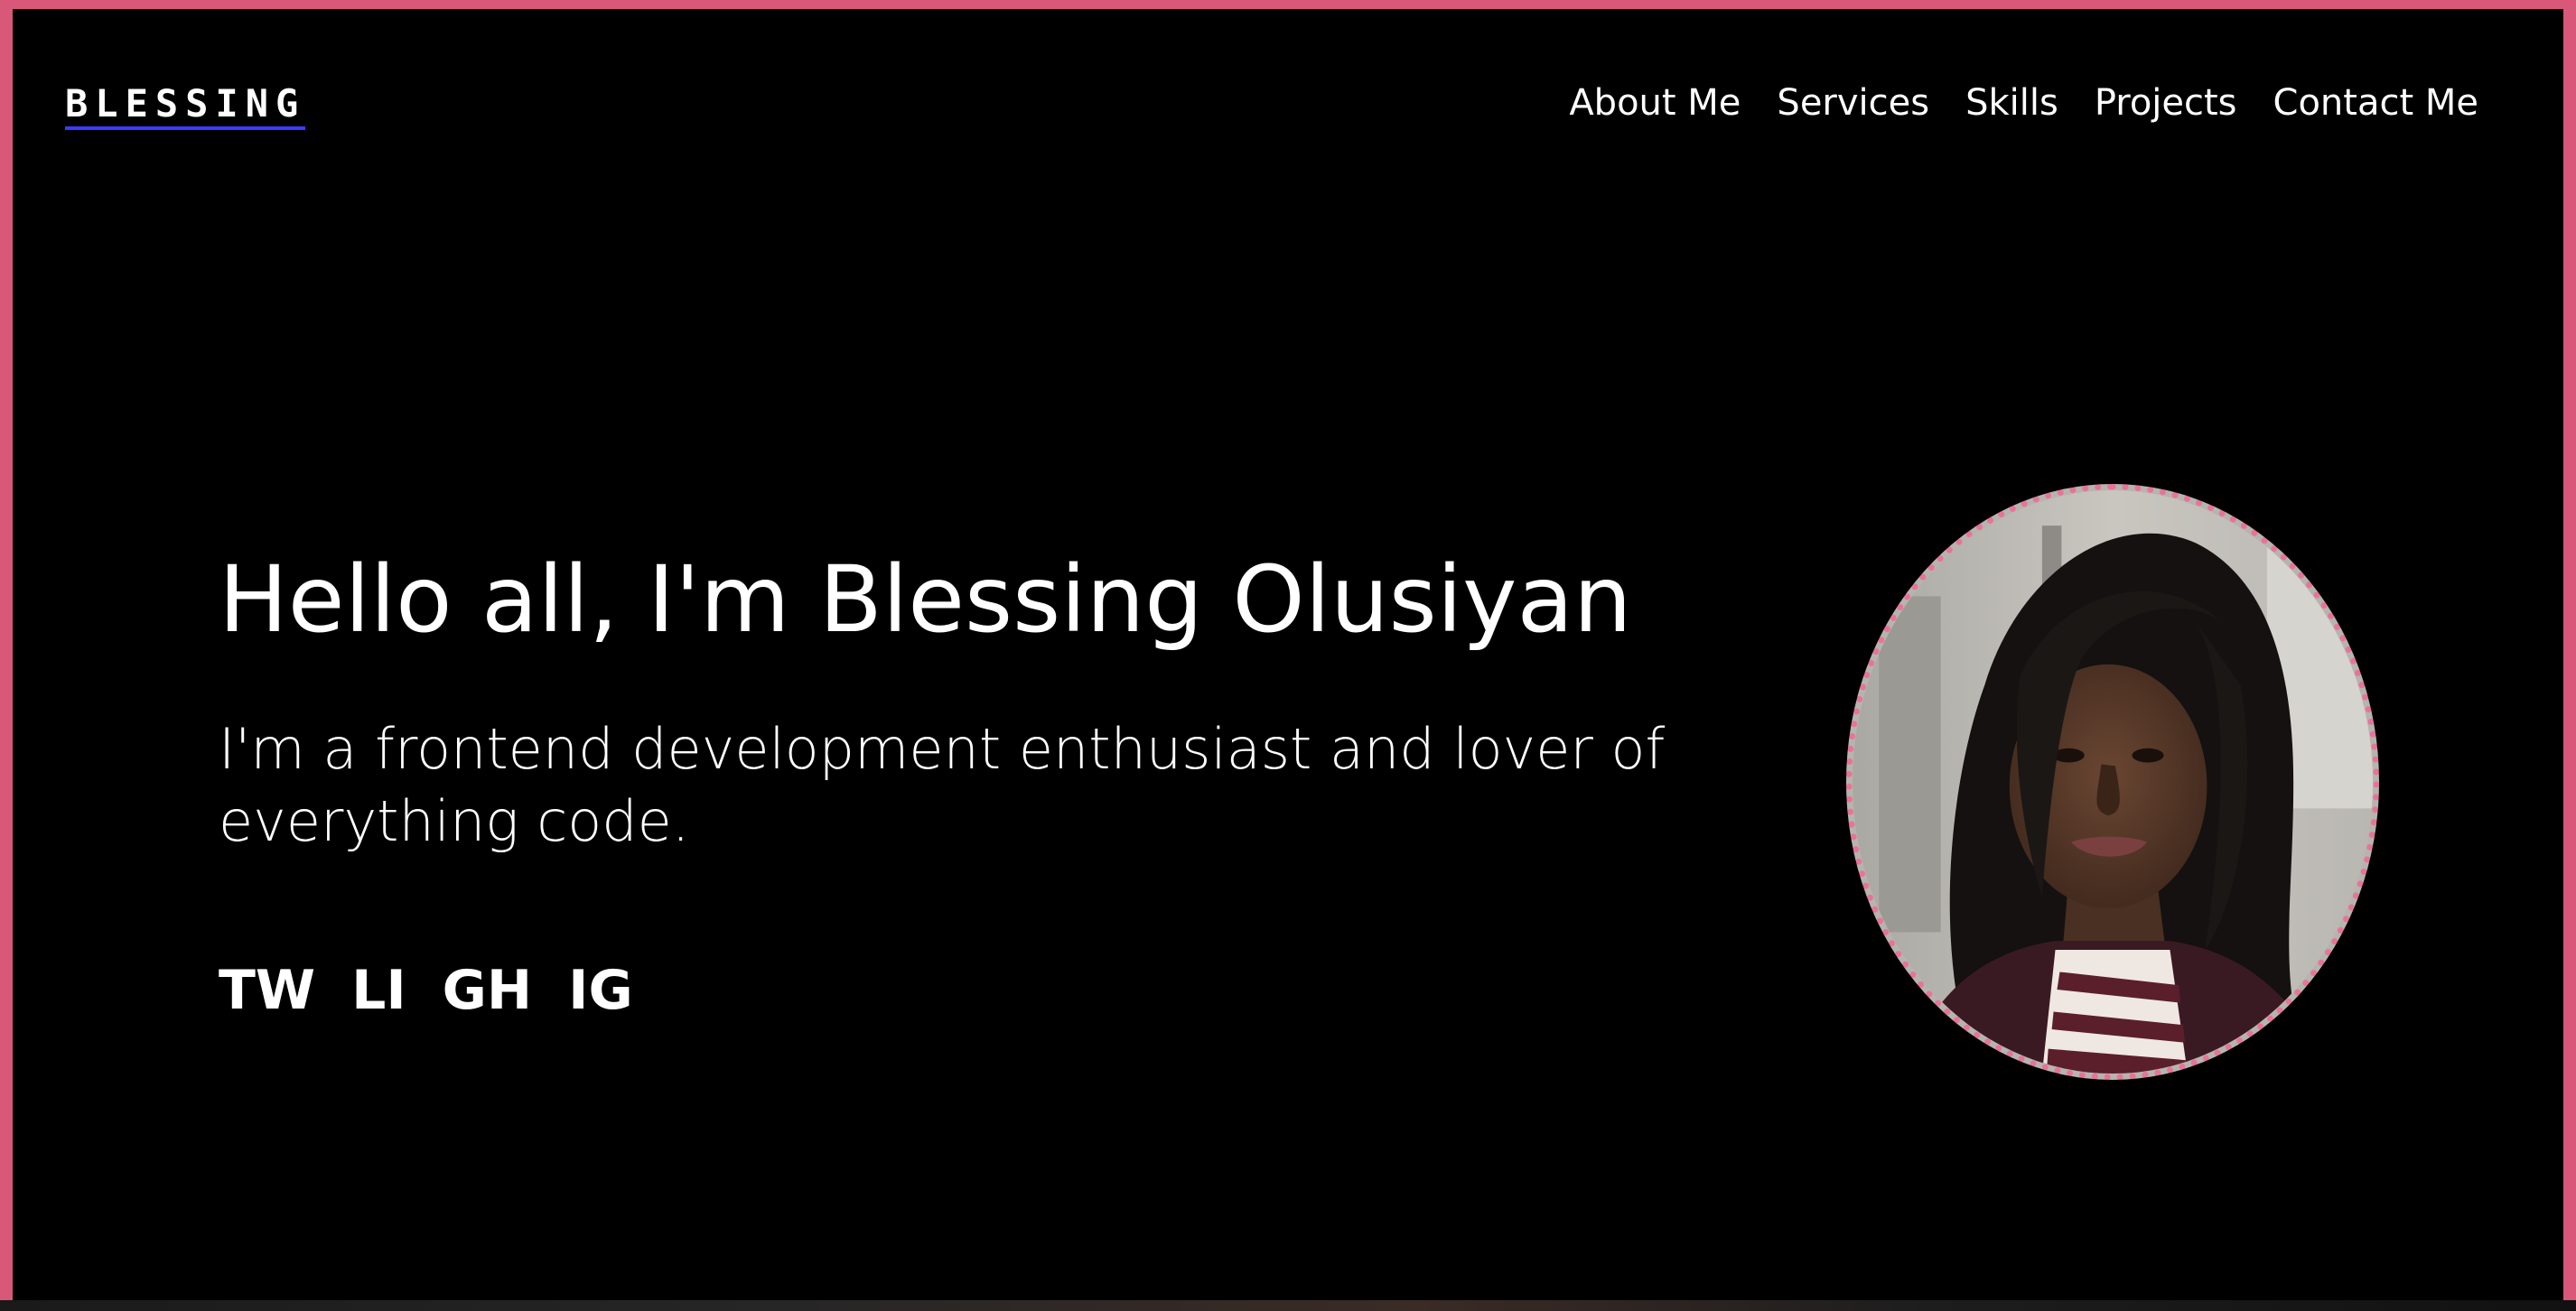  What do you see at coordinates (267, 991) in the screenshot?
I see `social-twitter-link: TW` at bounding box center [267, 991].